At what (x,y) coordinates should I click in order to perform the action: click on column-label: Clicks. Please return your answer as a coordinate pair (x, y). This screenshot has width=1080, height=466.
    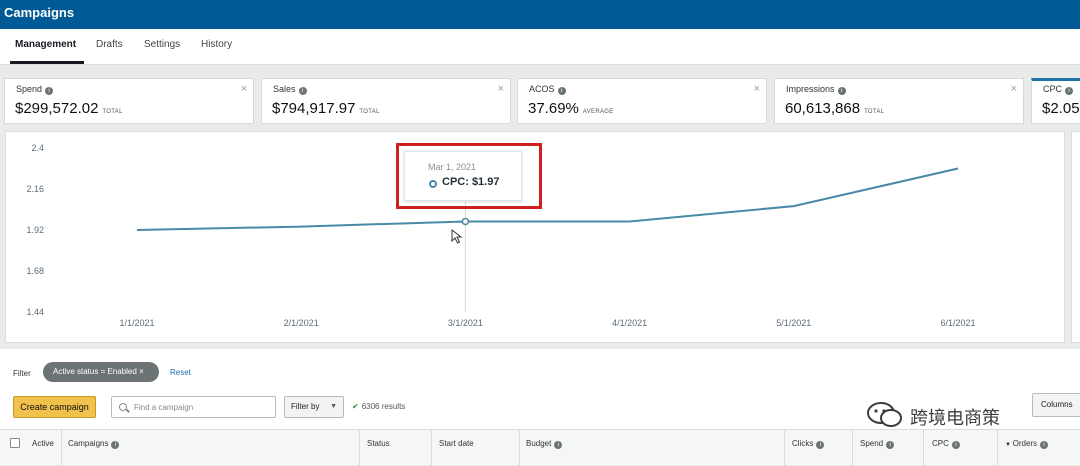
    Looking at the image, I should click on (802, 443).